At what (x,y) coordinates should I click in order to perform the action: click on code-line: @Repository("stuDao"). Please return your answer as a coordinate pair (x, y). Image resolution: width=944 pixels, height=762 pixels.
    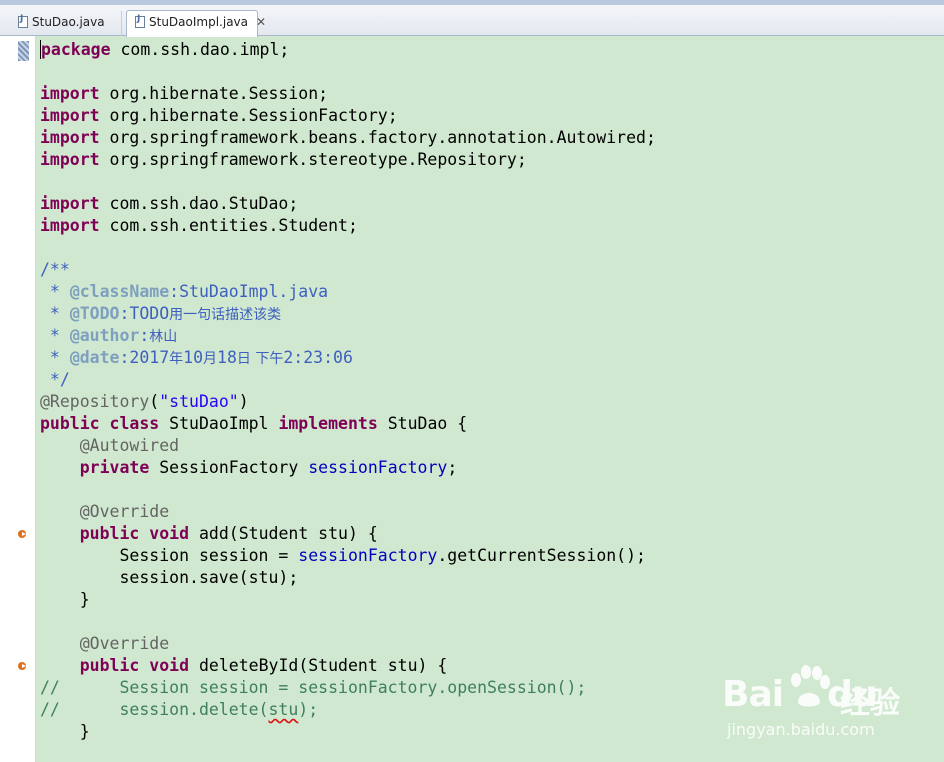
    Looking at the image, I should click on (144, 401).